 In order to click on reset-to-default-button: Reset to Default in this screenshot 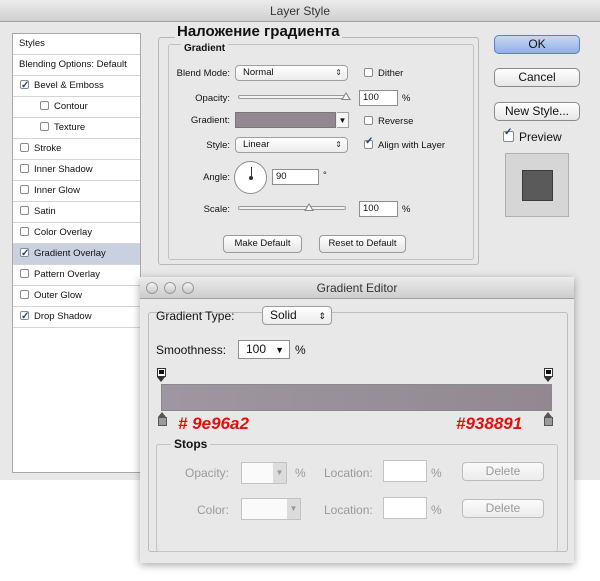, I will do `click(362, 244)`.